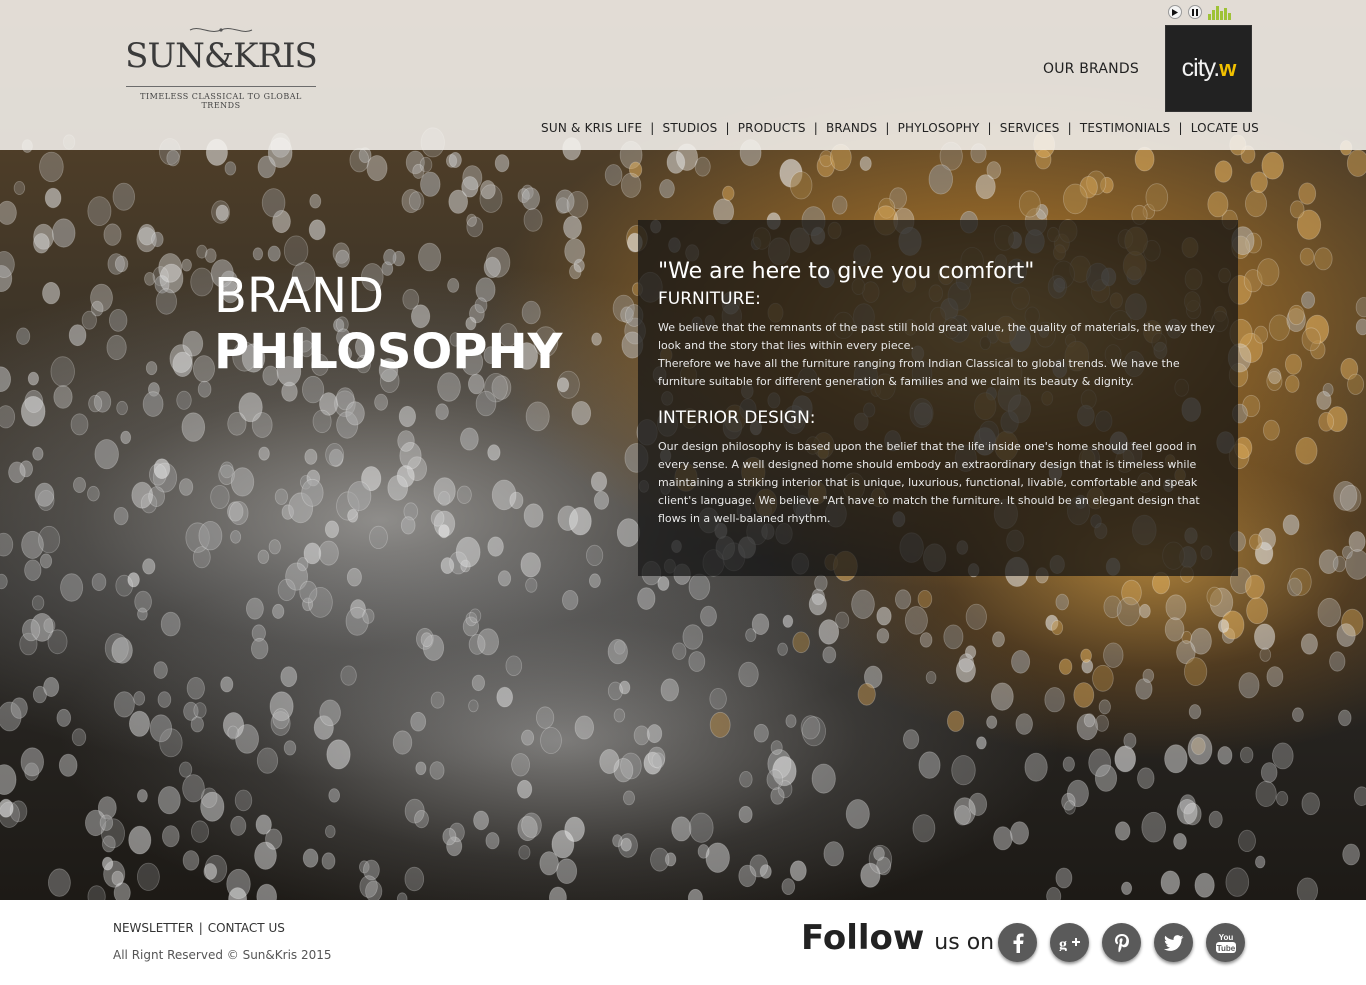 Image resolution: width=1366 pixels, height=985 pixels. What do you see at coordinates (1175, 12) in the screenshot?
I see `play-icon` at bounding box center [1175, 12].